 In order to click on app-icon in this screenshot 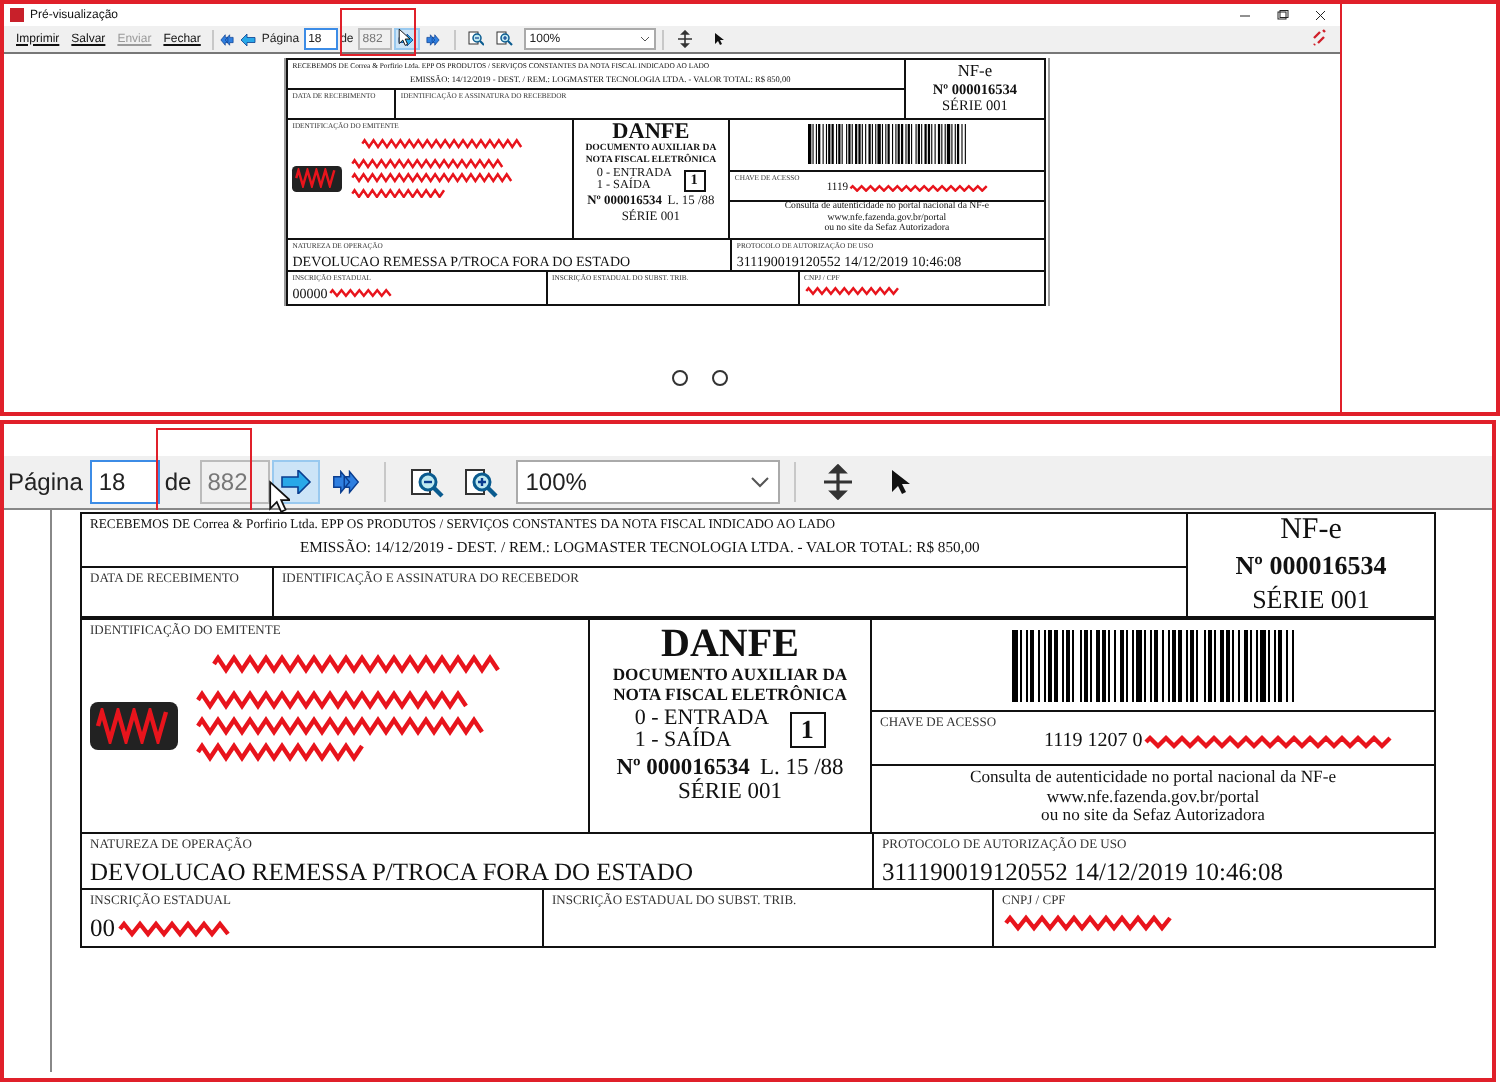, I will do `click(17, 15)`.